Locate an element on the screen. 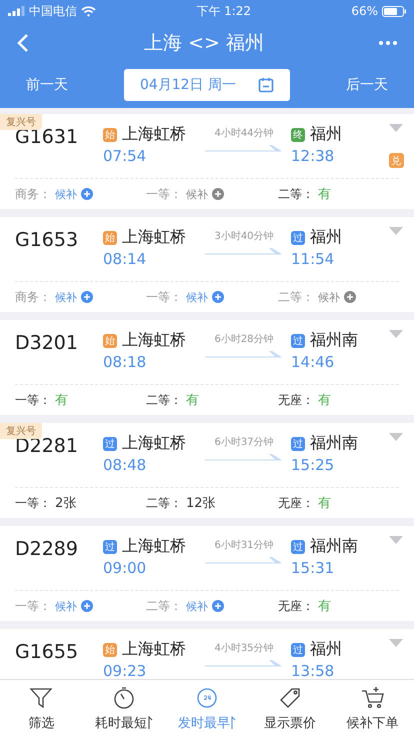 The image size is (414, 736). duration-text: 6小时28分钟 is located at coordinates (244, 339).